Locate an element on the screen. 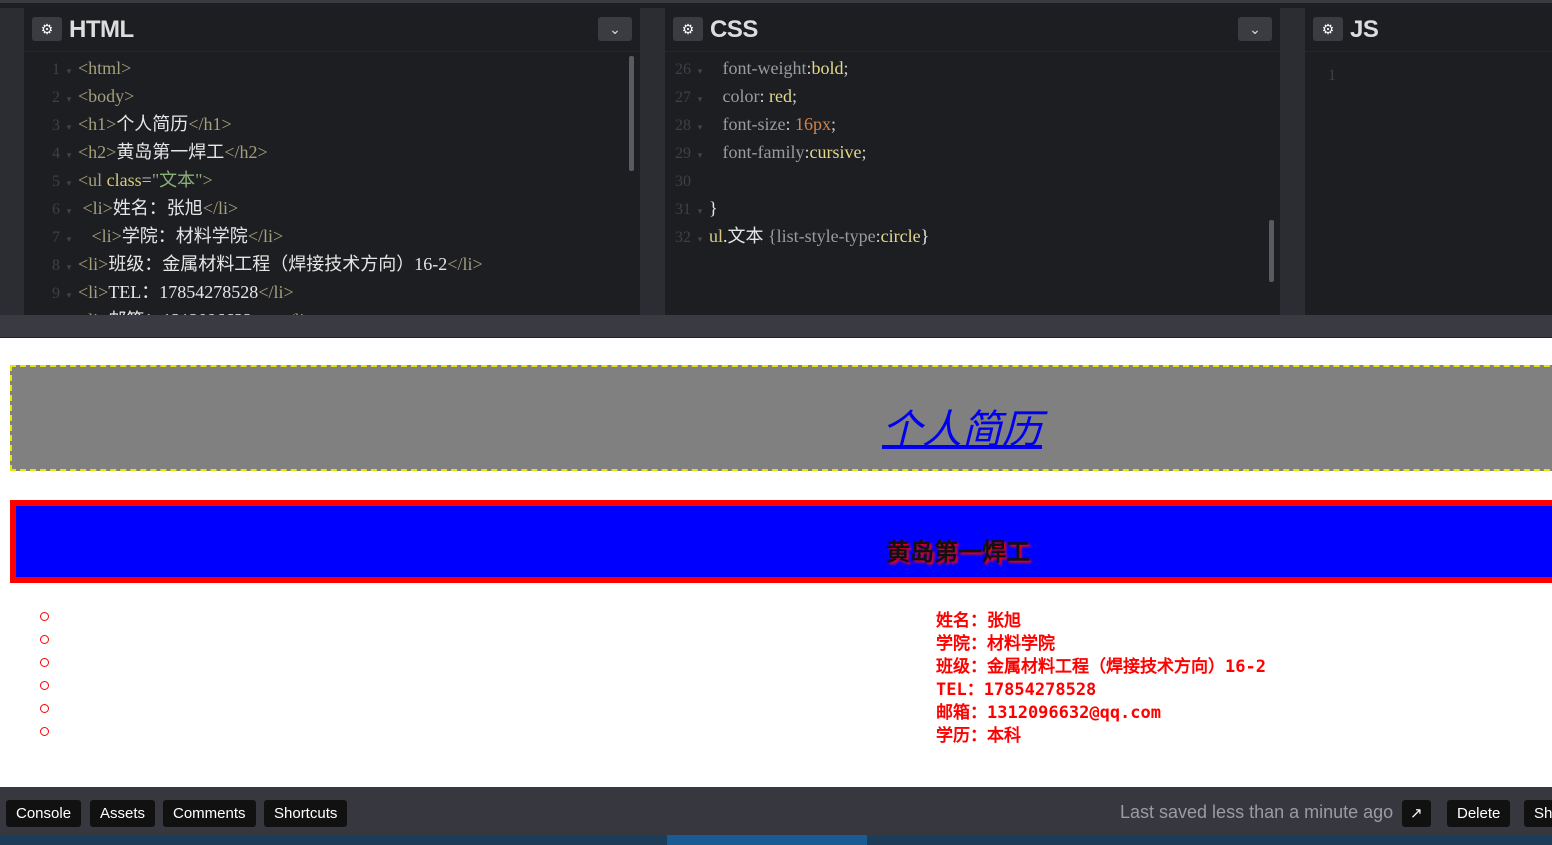 The height and width of the screenshot is (845, 1552). code-token: > is located at coordinates (207, 180).